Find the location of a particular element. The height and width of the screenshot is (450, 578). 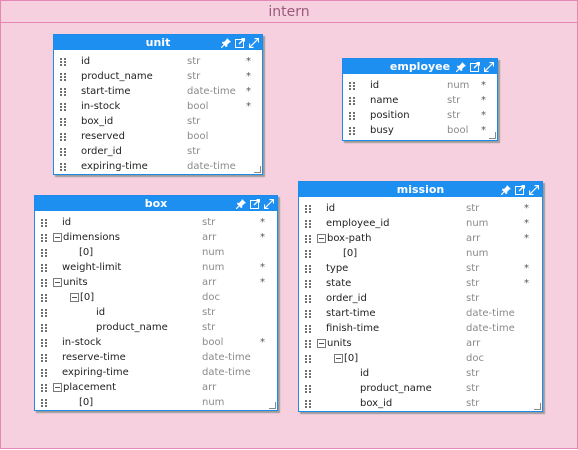

field-row: product_name str * is located at coordinates (158, 76).